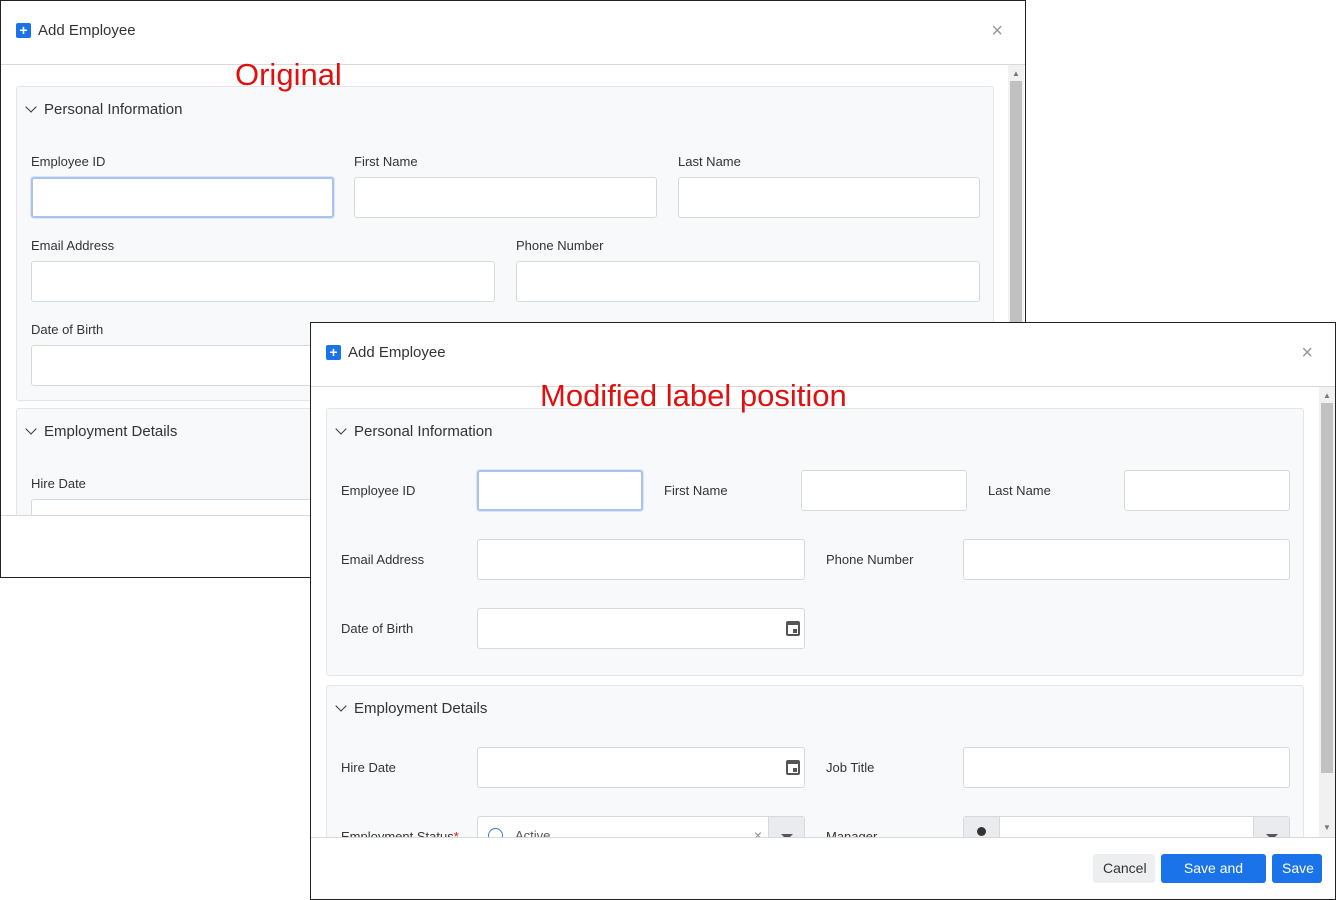 This screenshot has height=900, width=1336. I want to click on required-asterisk: *, so click(456, 833).